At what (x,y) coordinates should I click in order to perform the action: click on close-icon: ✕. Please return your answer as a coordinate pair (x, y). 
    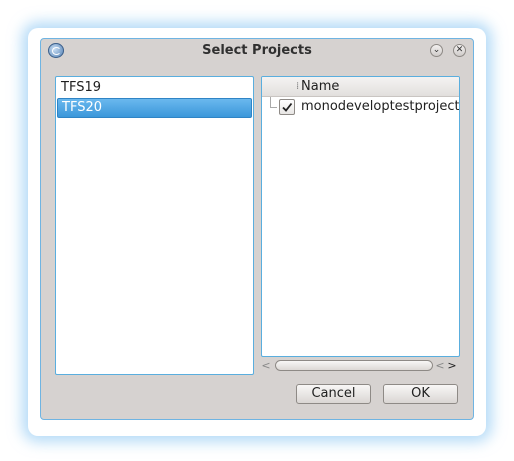
    Looking at the image, I should click on (459, 50).